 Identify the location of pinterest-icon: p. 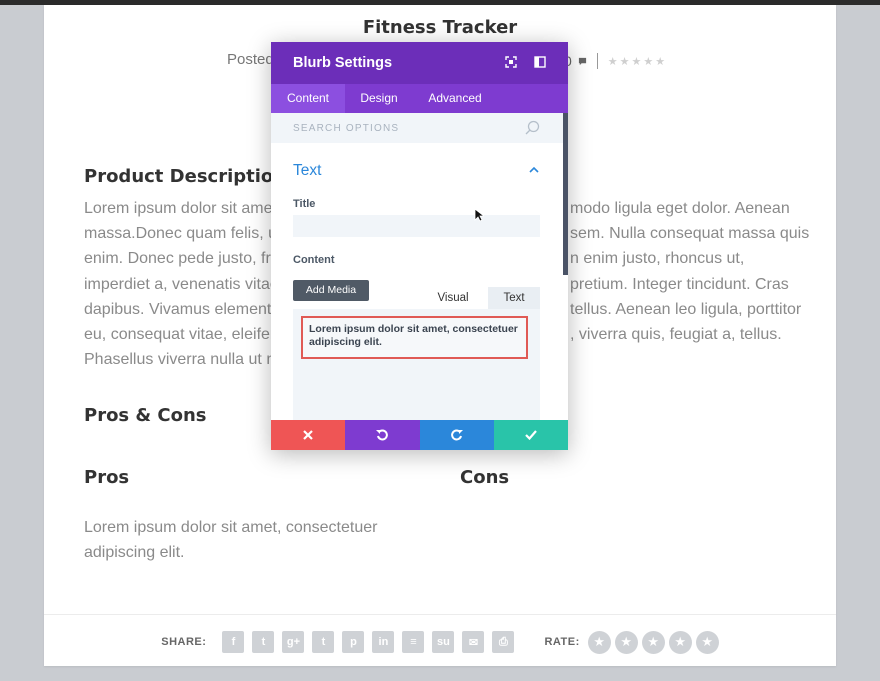
(353, 642).